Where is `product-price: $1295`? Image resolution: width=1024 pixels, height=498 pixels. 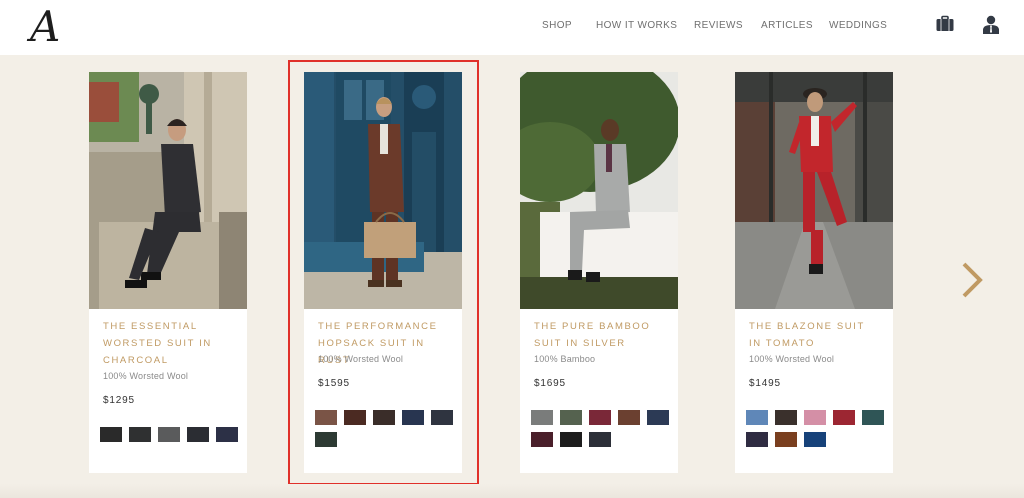 product-price: $1295 is located at coordinates (119, 400).